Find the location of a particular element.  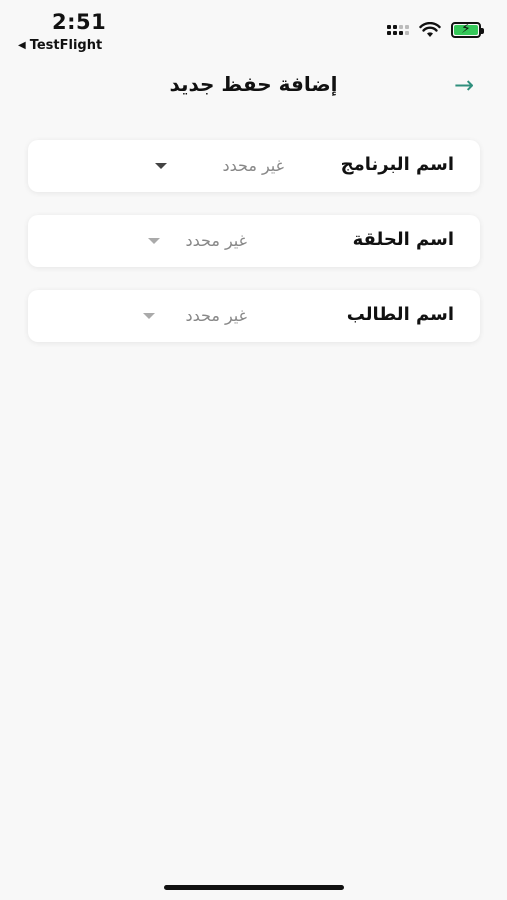

wifi-icon is located at coordinates (430, 29).